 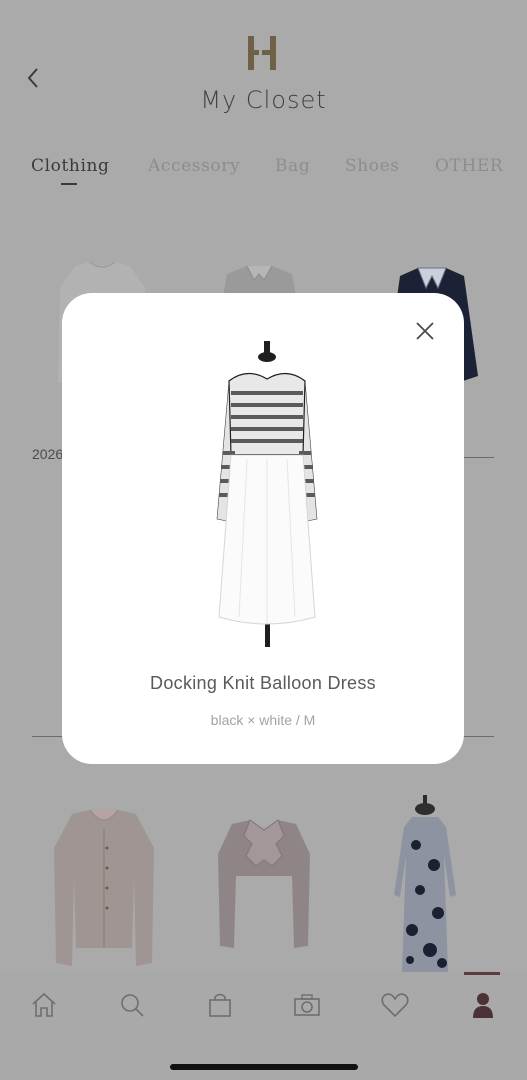 What do you see at coordinates (264, 886) in the screenshot?
I see `closet-item-ruffle-cardigan` at bounding box center [264, 886].